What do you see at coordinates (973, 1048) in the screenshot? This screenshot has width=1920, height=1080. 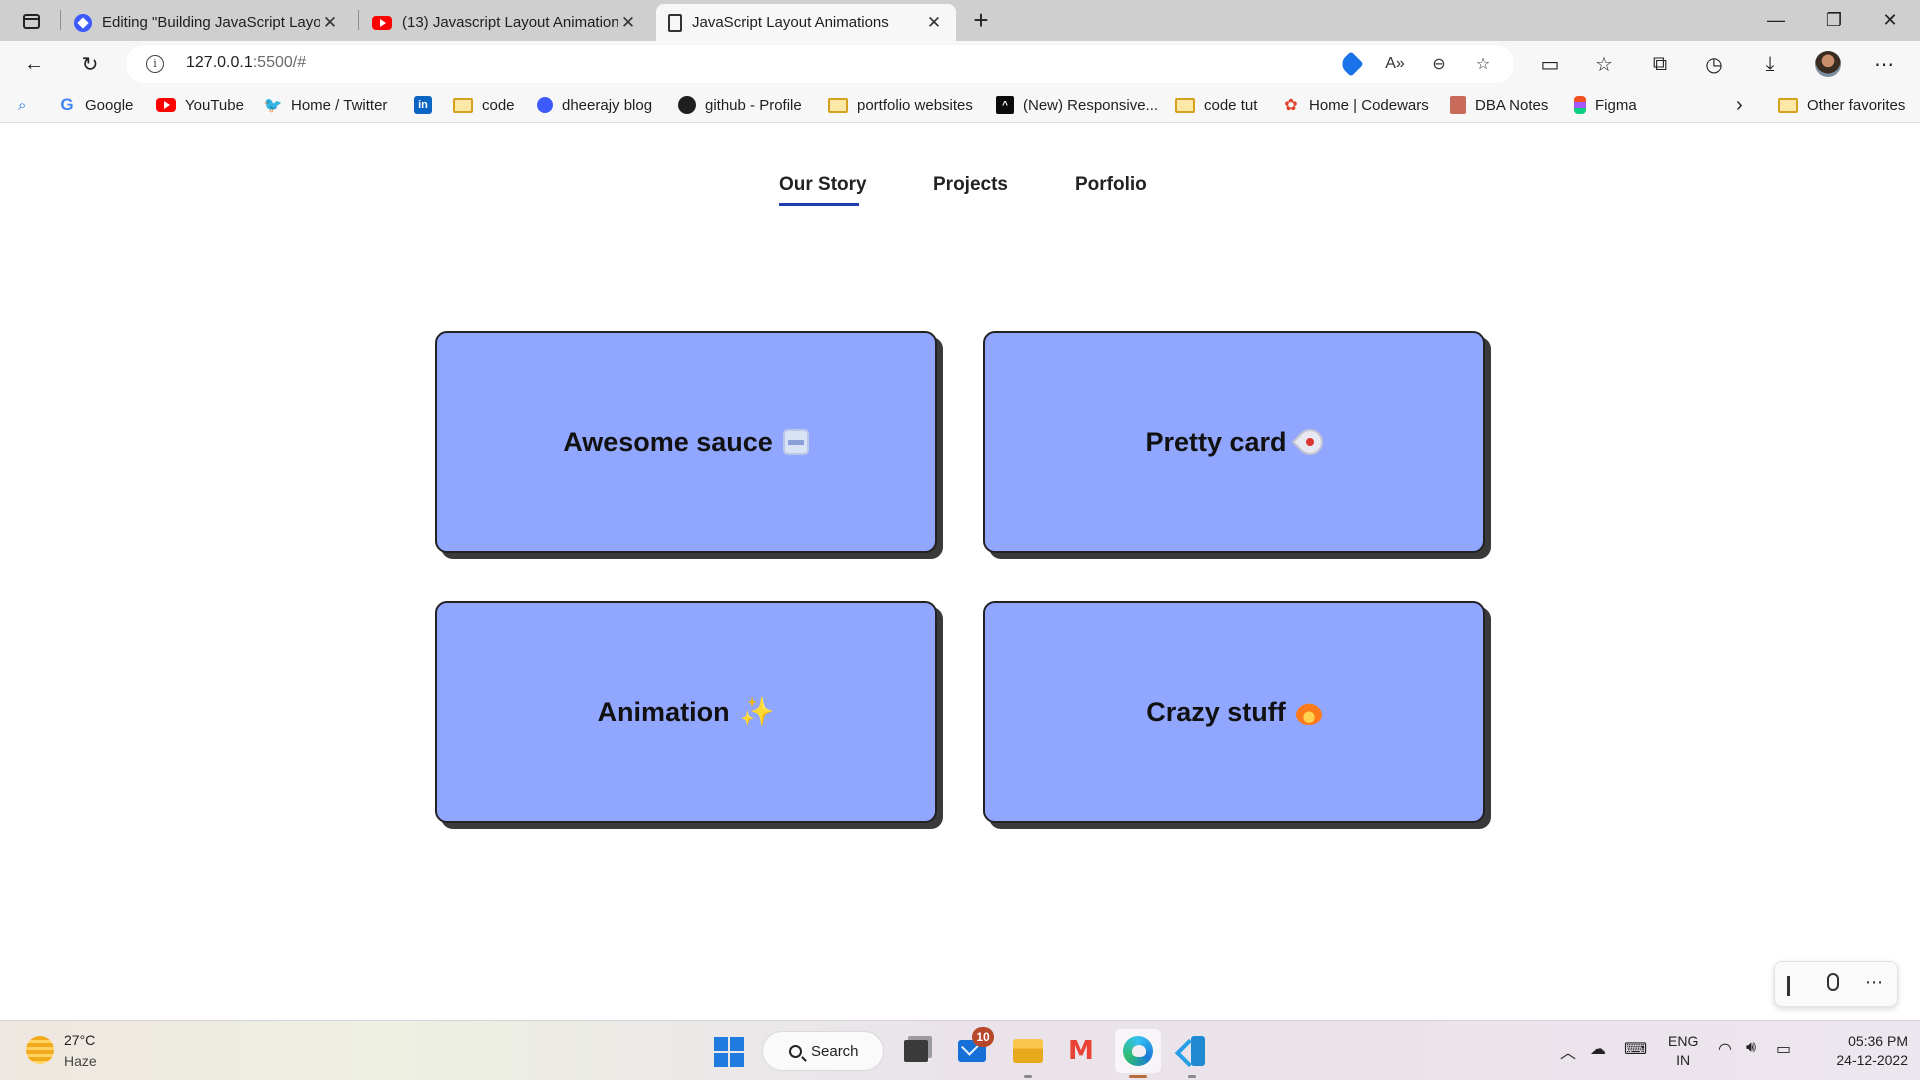 I see `mail-app: 10` at bounding box center [973, 1048].